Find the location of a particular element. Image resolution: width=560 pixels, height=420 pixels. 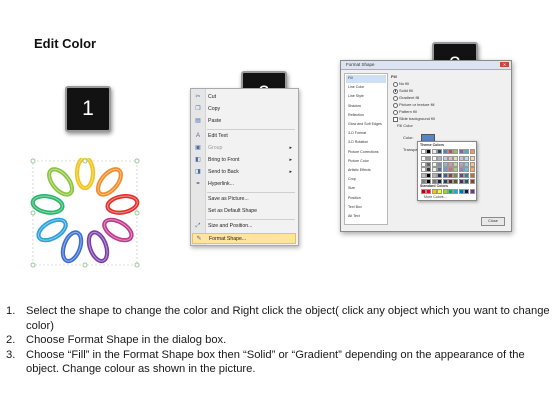

menu-item: ✂ Cut is located at coordinates (244, 97).